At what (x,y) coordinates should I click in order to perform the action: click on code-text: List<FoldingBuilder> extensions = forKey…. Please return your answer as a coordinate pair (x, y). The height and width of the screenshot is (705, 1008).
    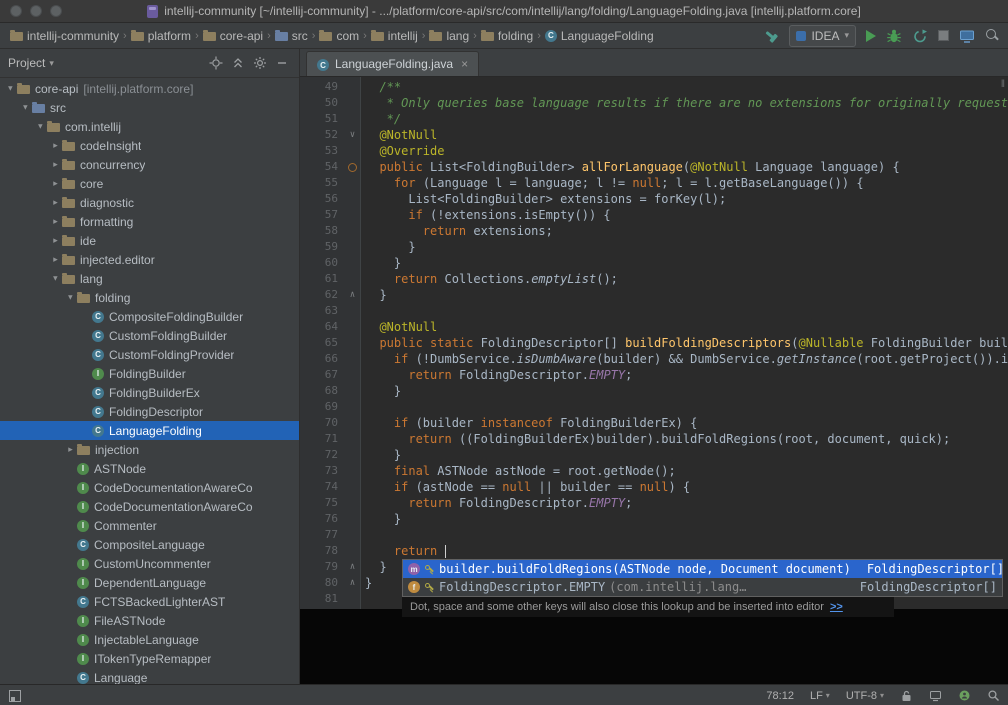
    Looking at the image, I should click on (684, 199).